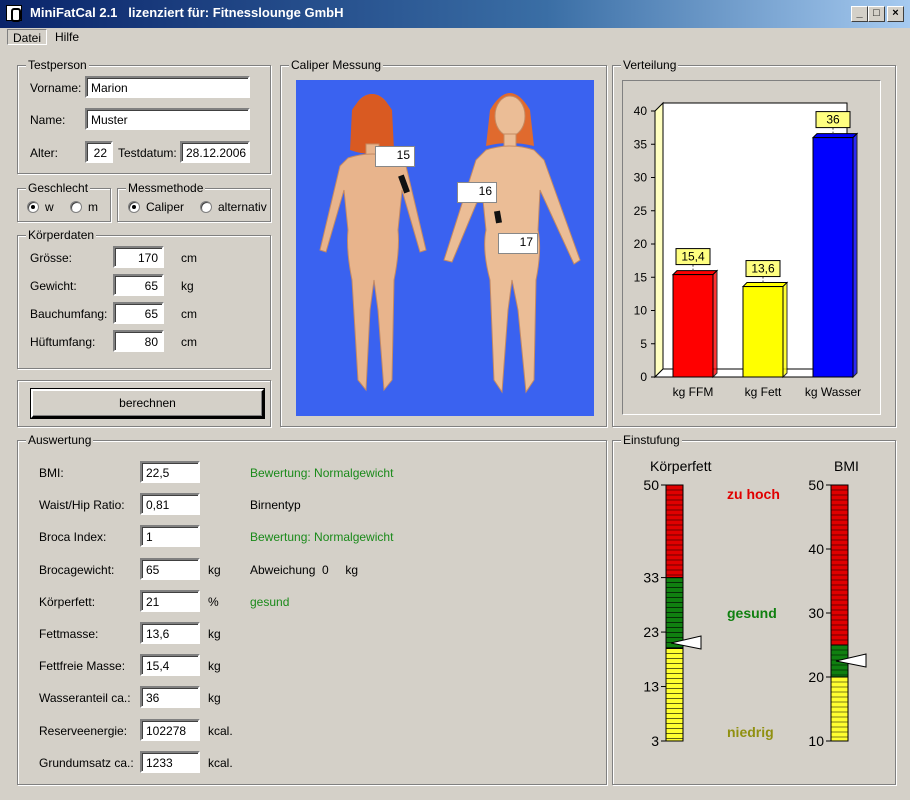 The image size is (910, 800). I want to click on scale-tick-label: 10, so click(816, 741).